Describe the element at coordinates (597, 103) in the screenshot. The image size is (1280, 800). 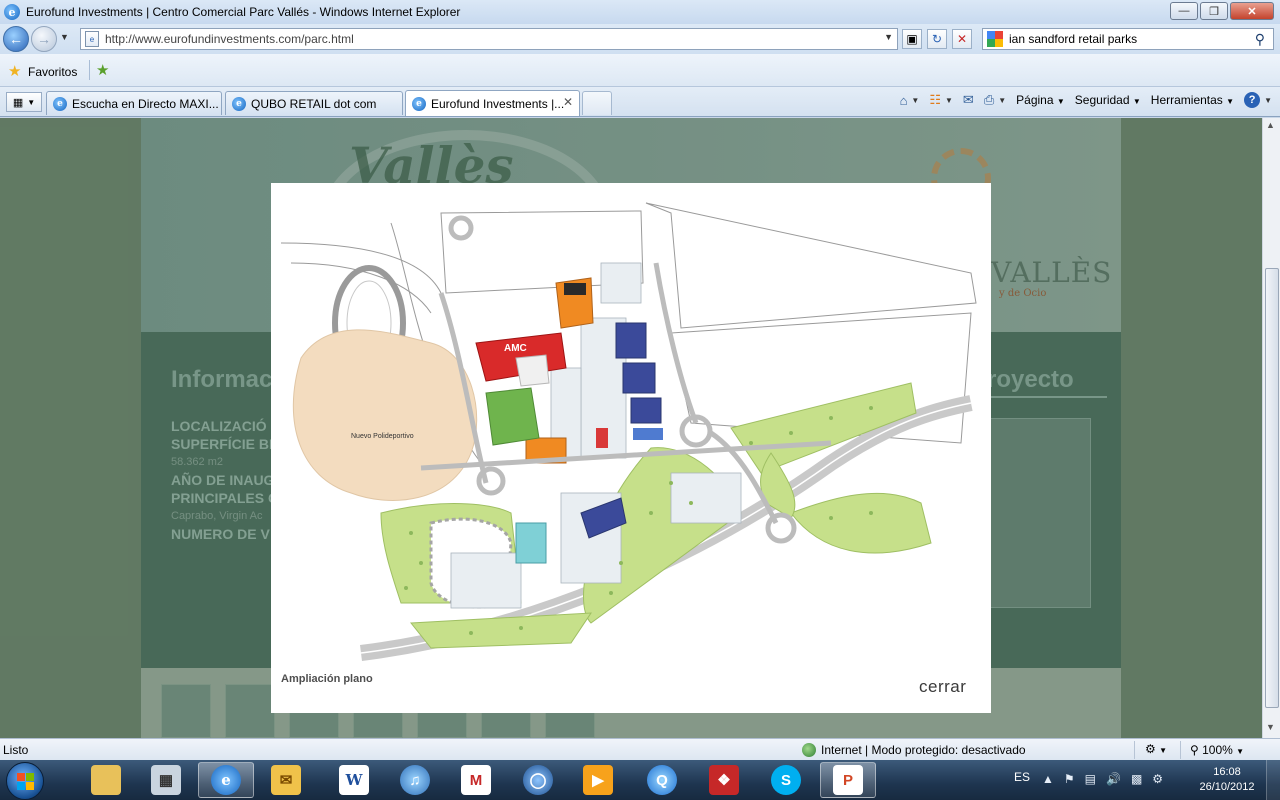
I see `new-tab-button` at that location.